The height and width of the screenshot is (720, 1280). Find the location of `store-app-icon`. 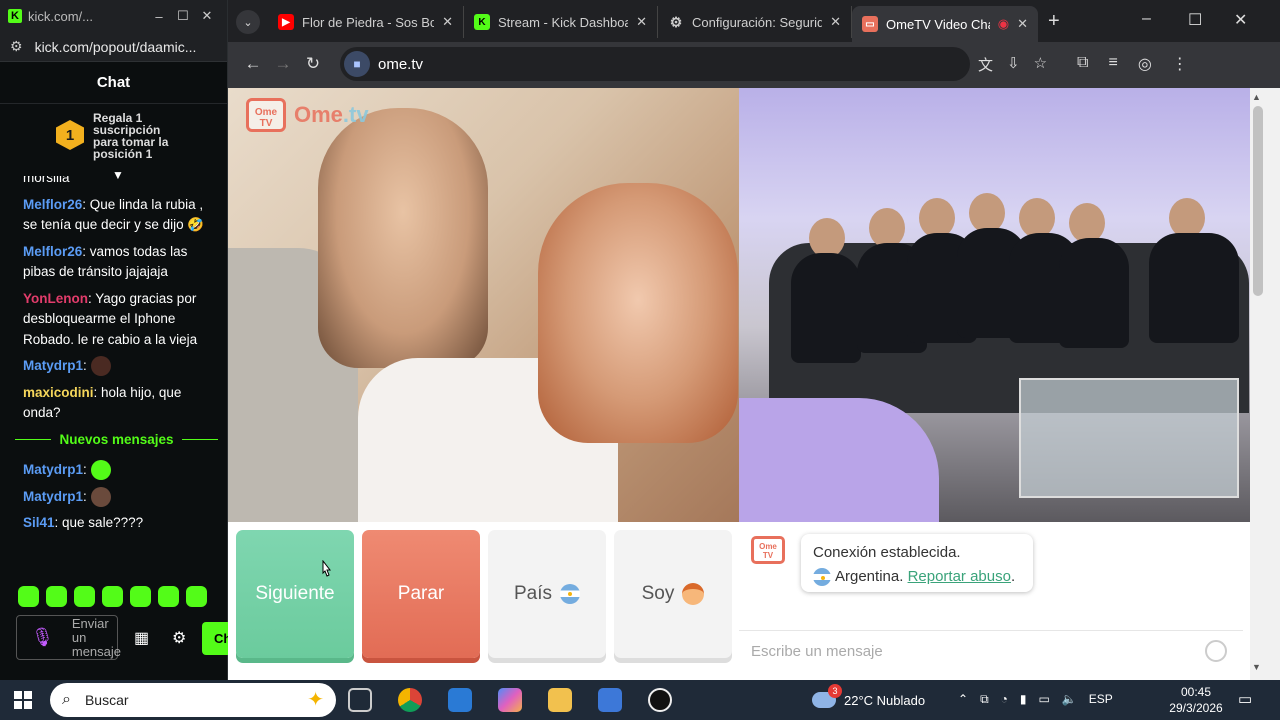

store-app-icon is located at coordinates (610, 700).